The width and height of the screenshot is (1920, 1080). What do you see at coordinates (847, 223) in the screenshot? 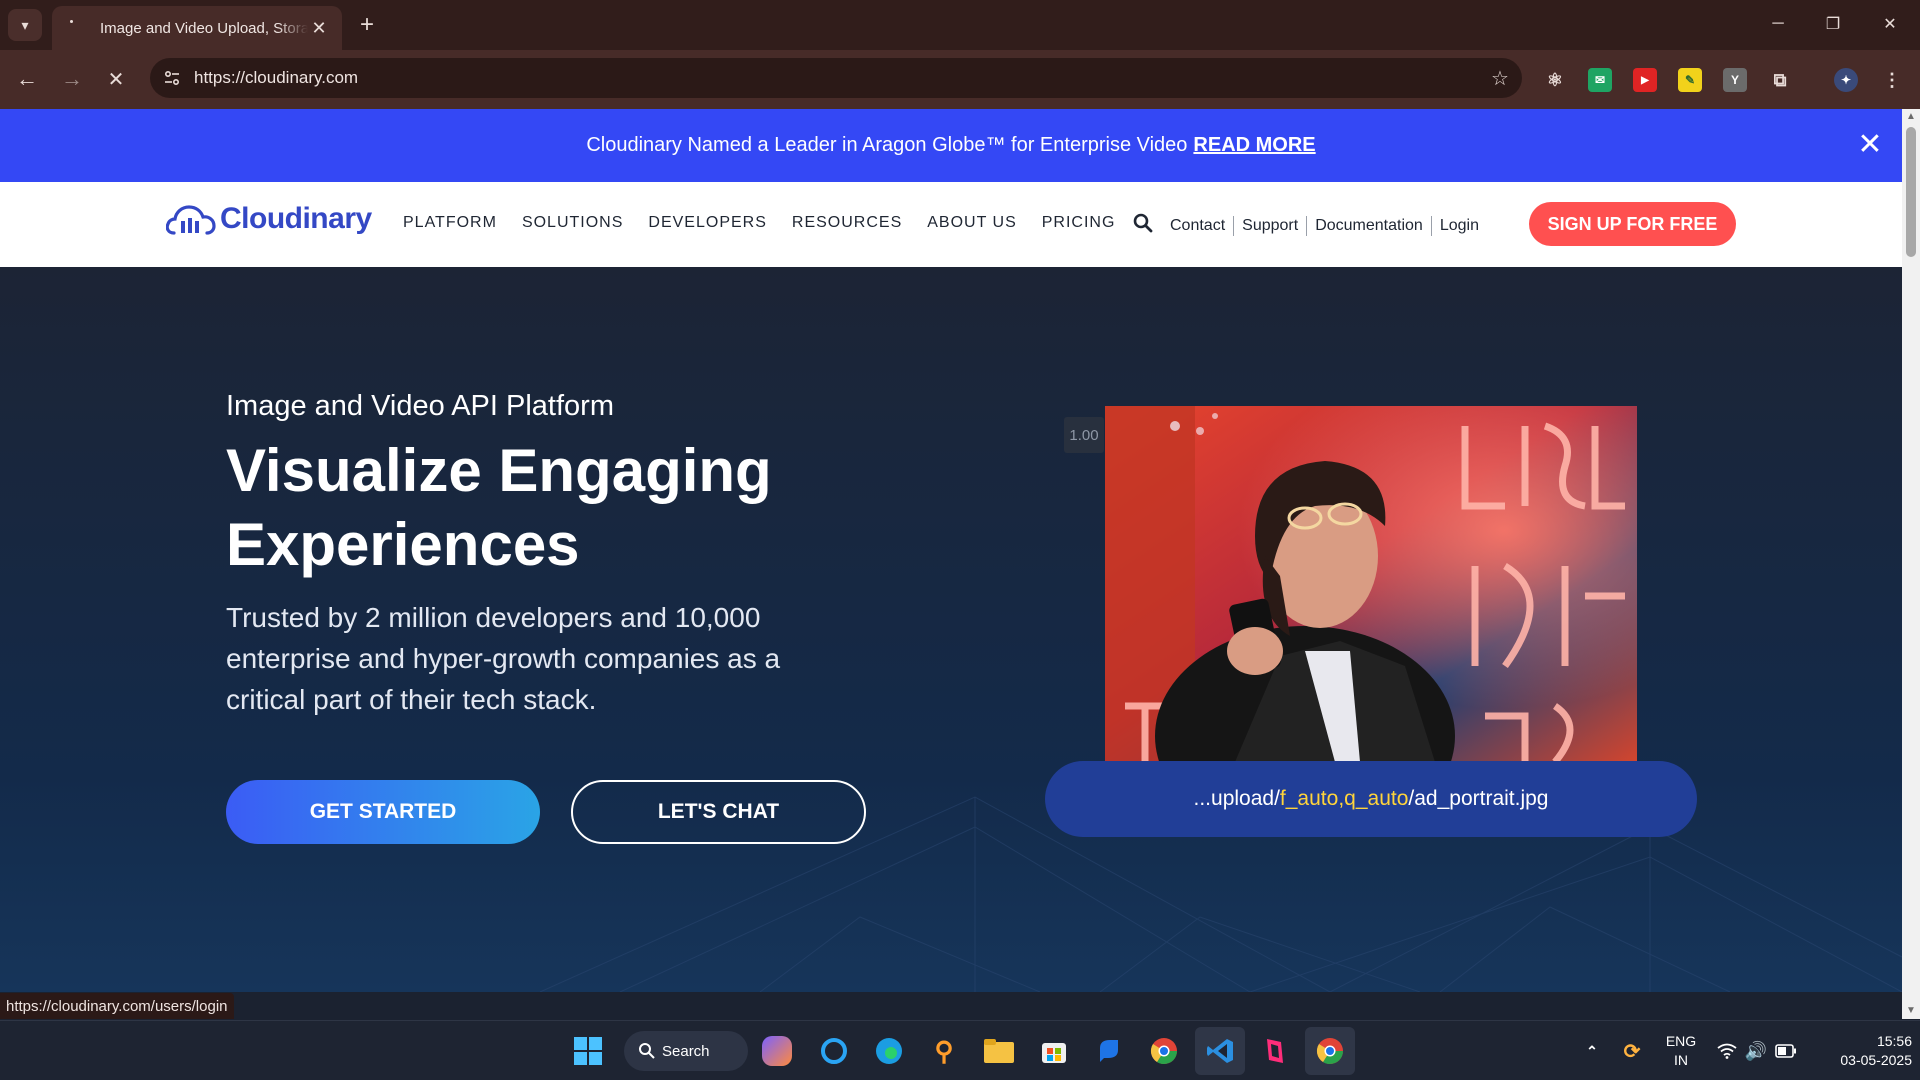
I see `nav-item-resources: RESOURCES` at bounding box center [847, 223].